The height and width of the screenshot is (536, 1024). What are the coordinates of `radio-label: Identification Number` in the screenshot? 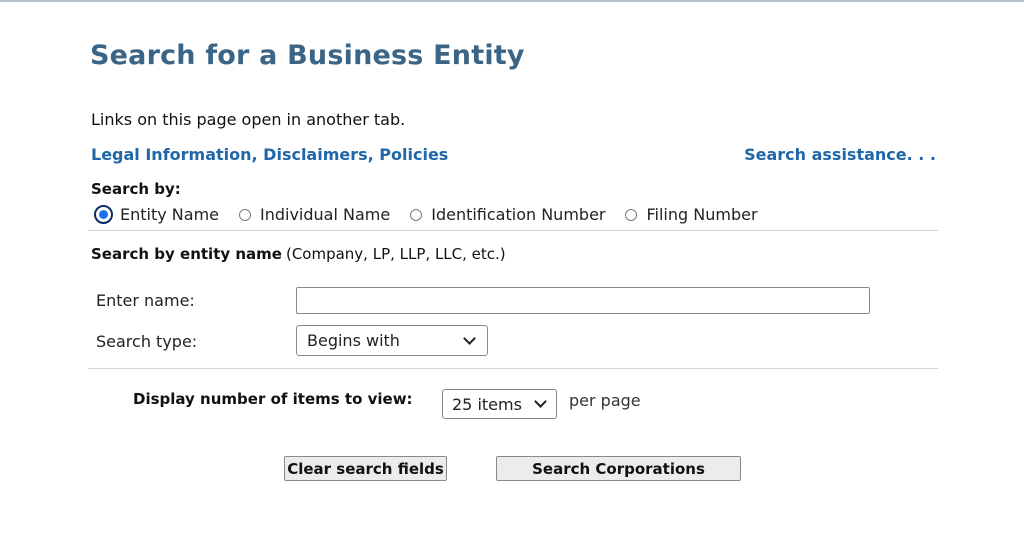 It's located at (518, 214).